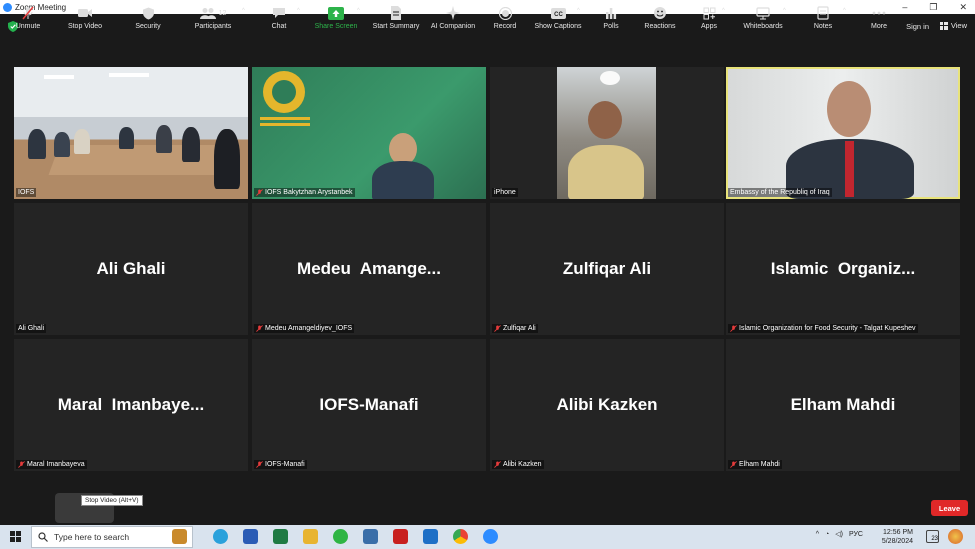 The width and height of the screenshot is (975, 549). What do you see at coordinates (280, 536) in the screenshot?
I see `taskbar-app-excel-icon` at bounding box center [280, 536].